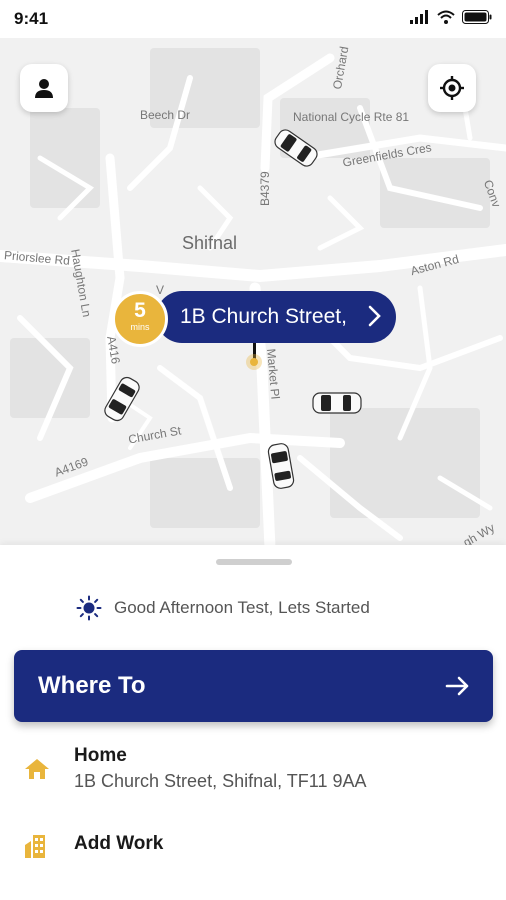 Image resolution: width=506 pixels, height=900 pixels. Describe the element at coordinates (446, 17) in the screenshot. I see `wifi-icon` at that location.